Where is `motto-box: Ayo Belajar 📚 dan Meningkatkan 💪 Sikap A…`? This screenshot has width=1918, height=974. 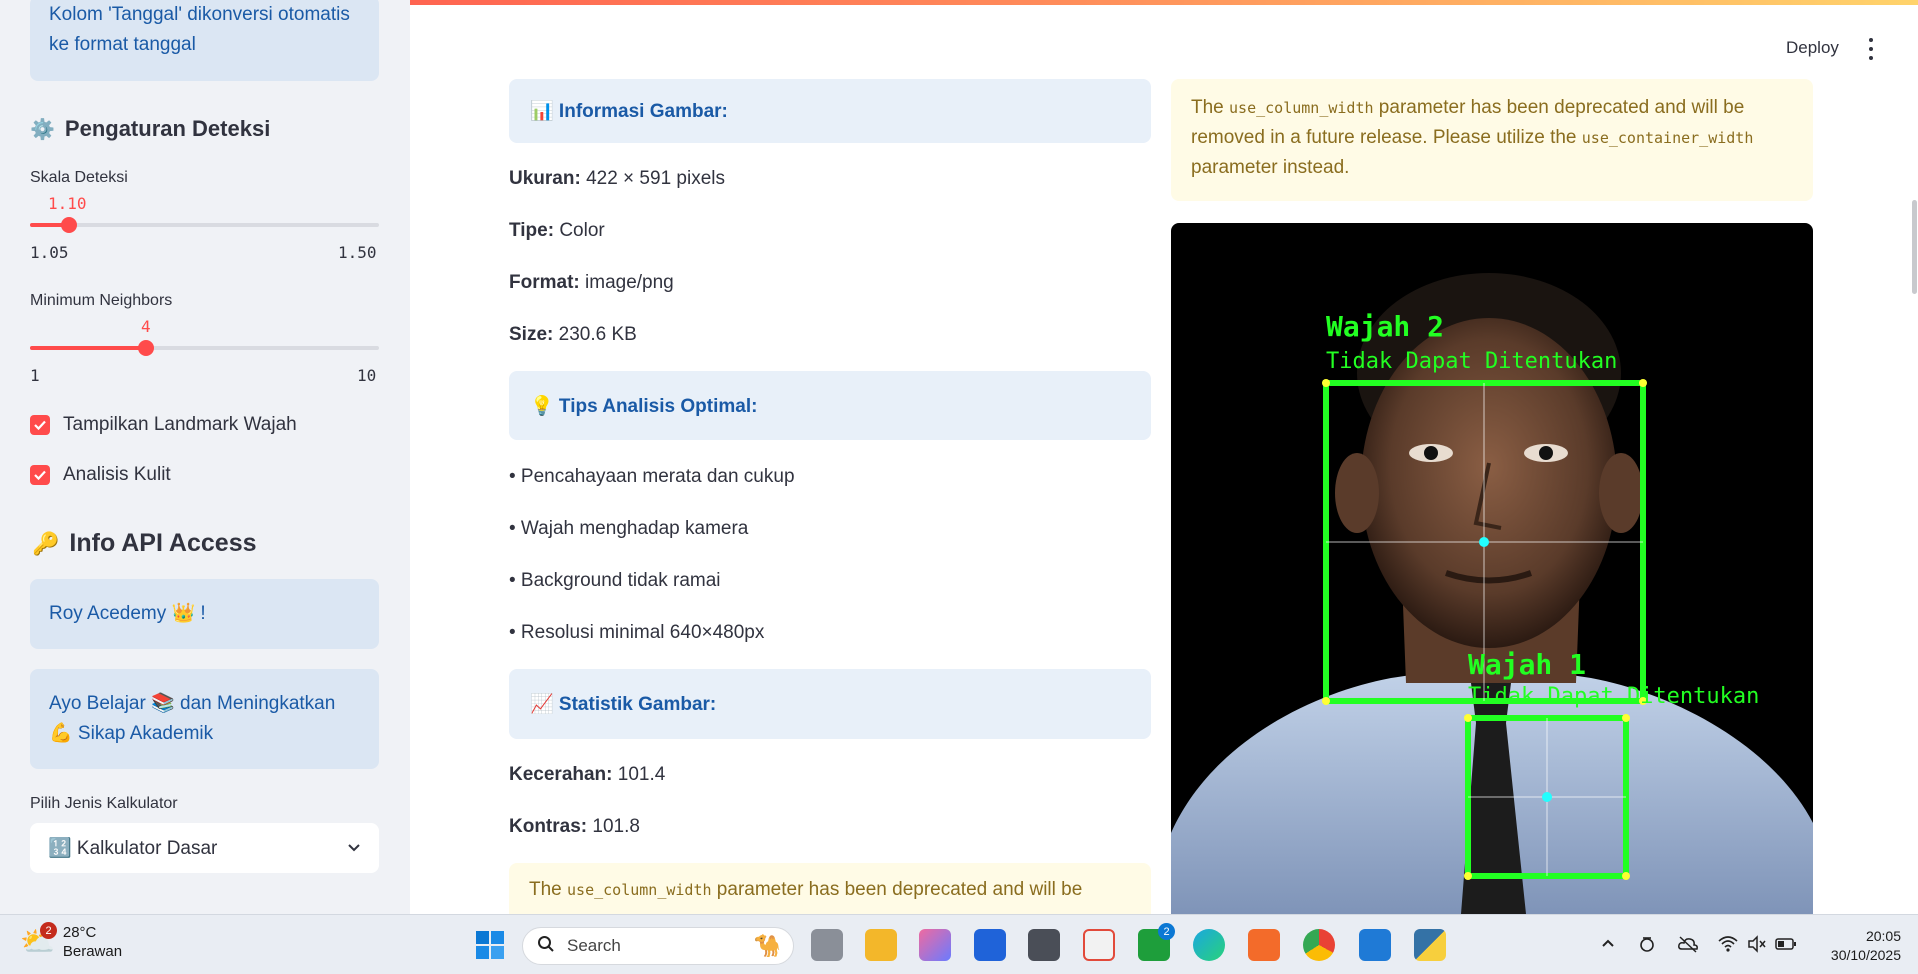 motto-box: Ayo Belajar 📚 dan Meningkatkan 💪 Sikap A… is located at coordinates (204, 719).